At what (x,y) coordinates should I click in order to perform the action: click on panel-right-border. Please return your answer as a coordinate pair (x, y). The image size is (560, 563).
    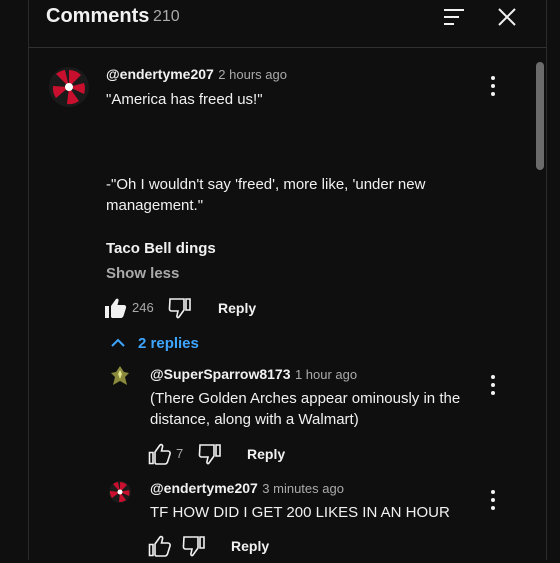
    Looking at the image, I should click on (546, 280).